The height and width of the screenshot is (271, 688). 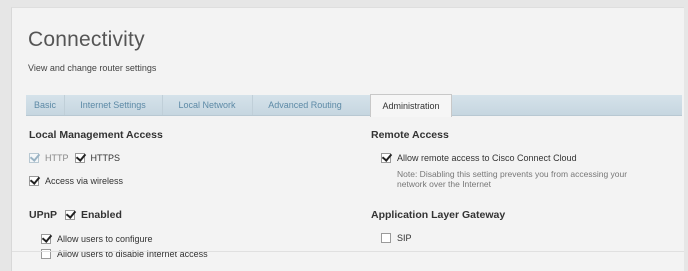 What do you see at coordinates (105, 158) in the screenshot?
I see `https-label: HTTPS` at bounding box center [105, 158].